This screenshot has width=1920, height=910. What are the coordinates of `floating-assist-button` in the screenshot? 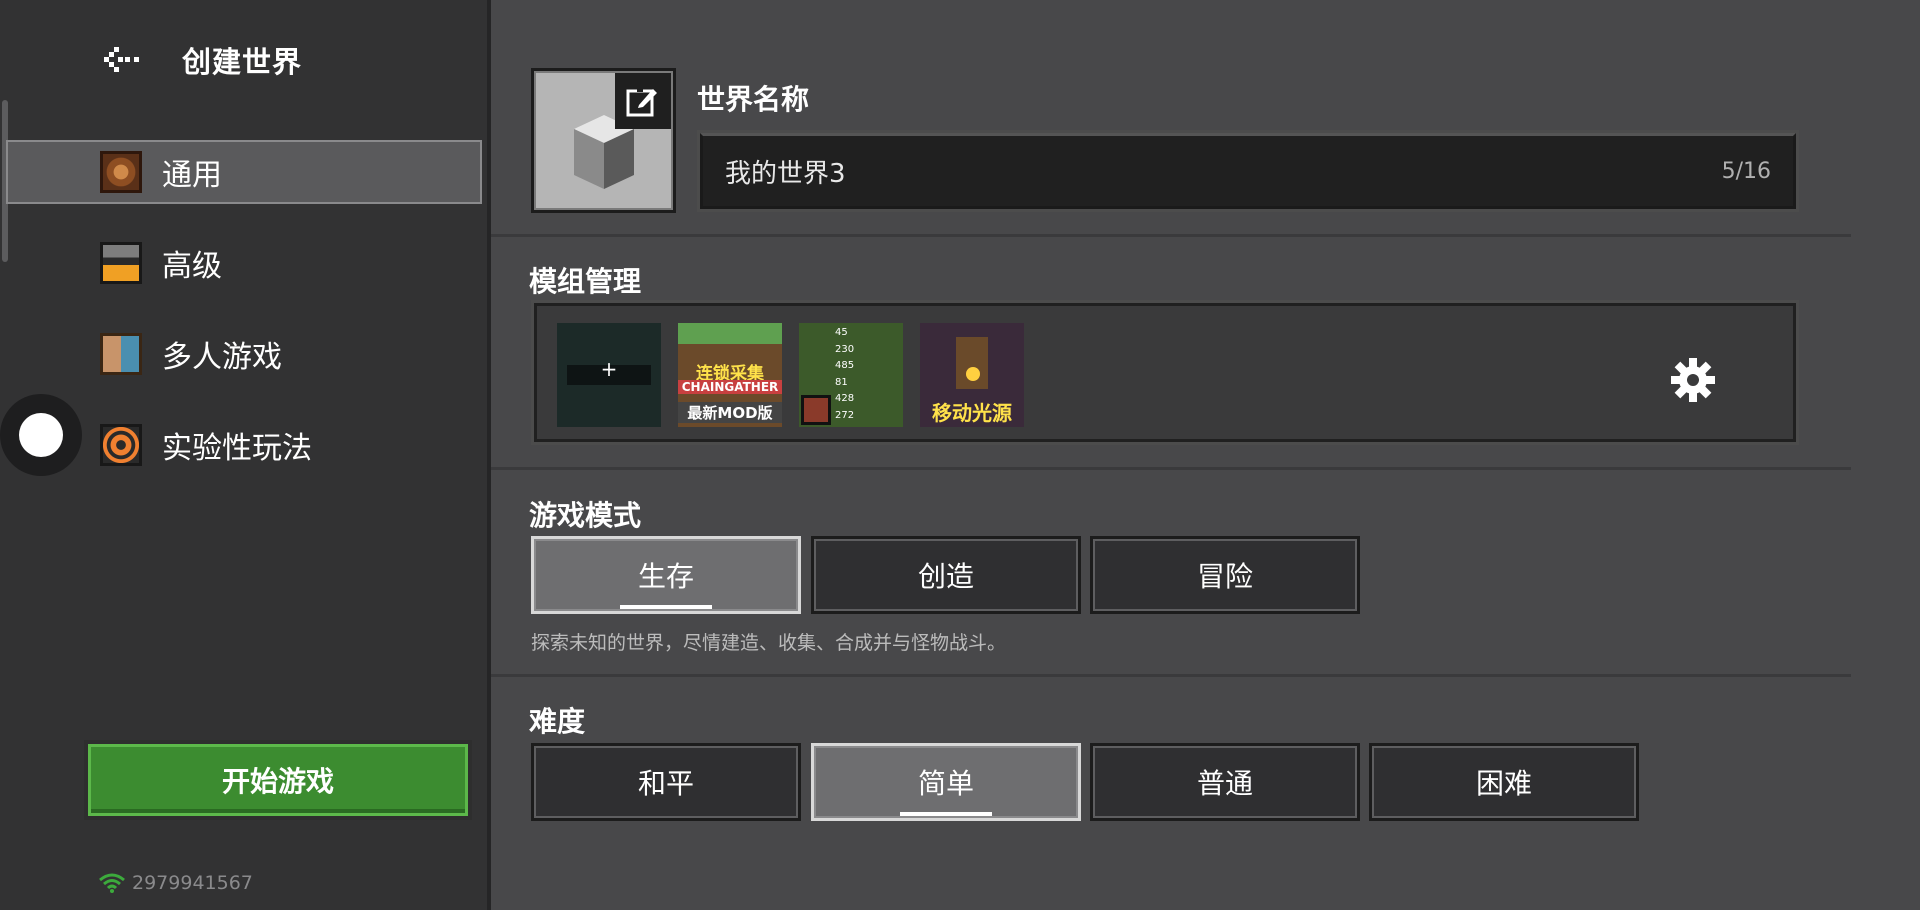 It's located at (41, 435).